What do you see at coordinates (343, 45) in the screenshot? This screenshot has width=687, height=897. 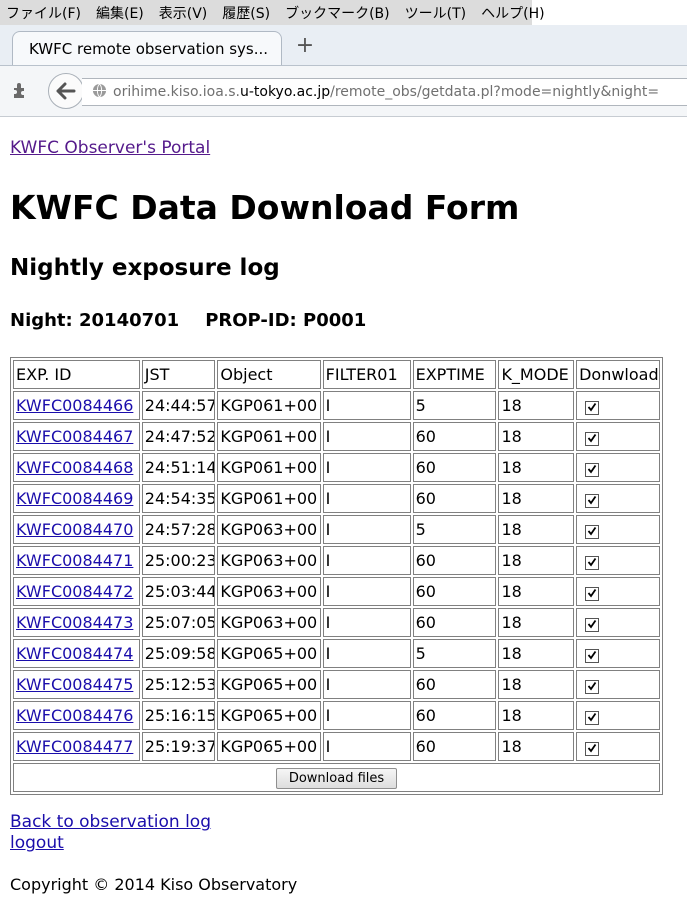 I see `tab-strip: KWFC remote observation sys... +` at bounding box center [343, 45].